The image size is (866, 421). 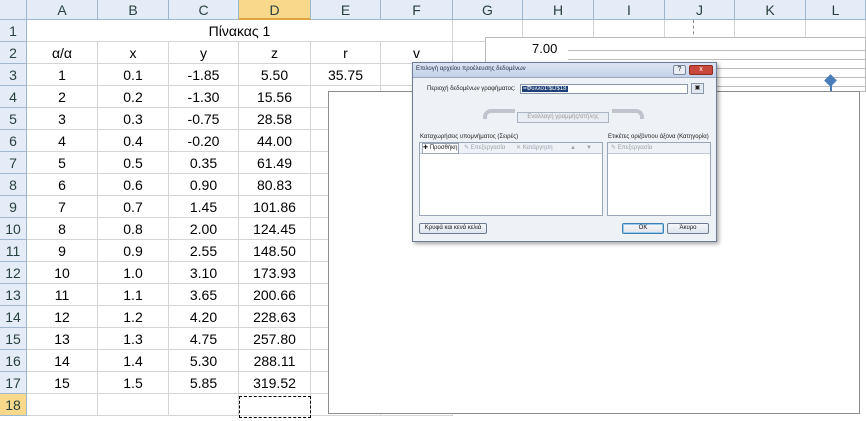 I want to click on column-header-d: D, so click(x=275, y=10).